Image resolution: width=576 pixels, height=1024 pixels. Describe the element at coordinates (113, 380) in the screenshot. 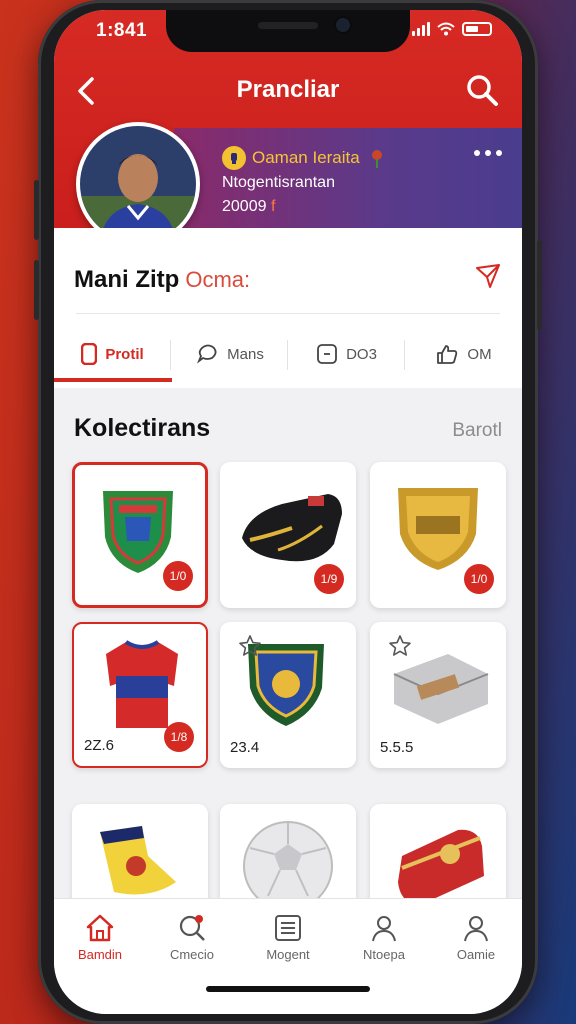

I see `tab-indicator` at that location.